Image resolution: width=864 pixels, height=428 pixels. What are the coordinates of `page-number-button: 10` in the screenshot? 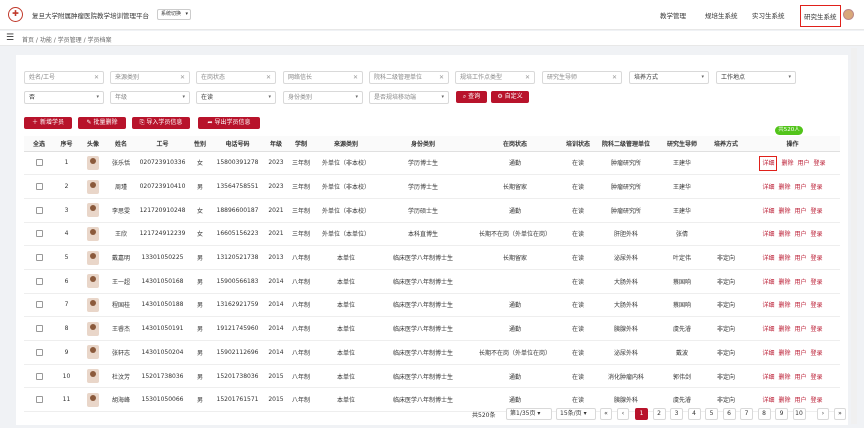 It's located at (799, 414).